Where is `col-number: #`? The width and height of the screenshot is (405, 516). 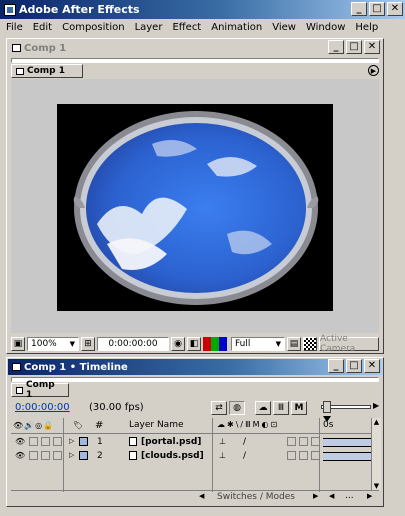 col-number: # is located at coordinates (99, 425).